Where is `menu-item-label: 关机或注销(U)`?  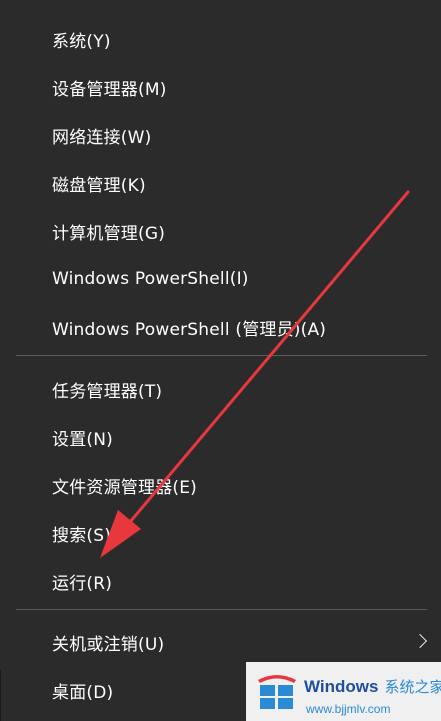 menu-item-label: 关机或注销(U) is located at coordinates (108, 644).